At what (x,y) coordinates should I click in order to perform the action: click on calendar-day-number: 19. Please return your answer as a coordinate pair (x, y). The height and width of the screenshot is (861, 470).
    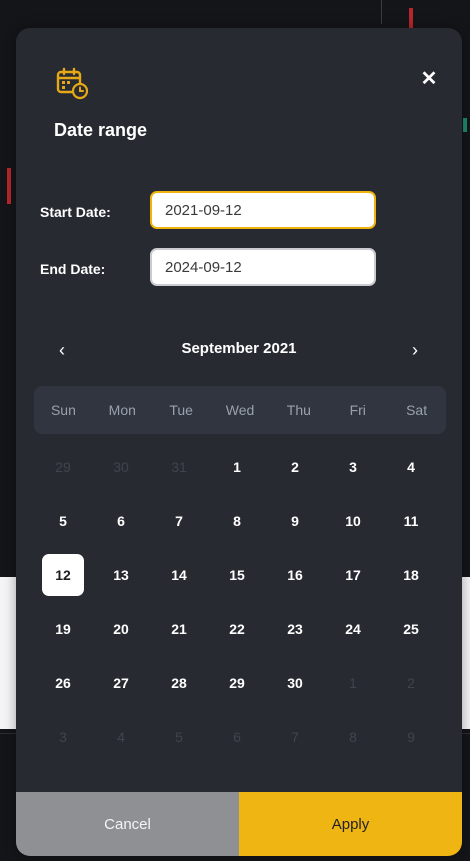
    Looking at the image, I should click on (63, 629).